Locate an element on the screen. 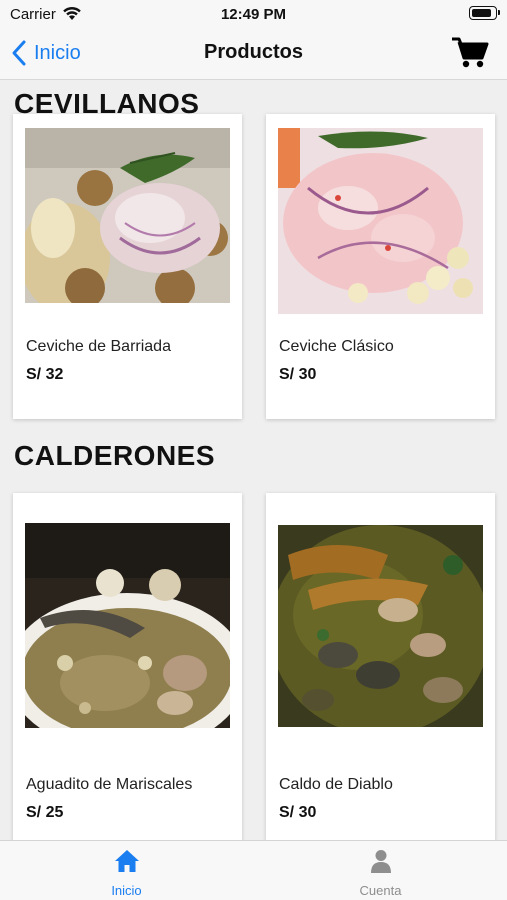 This screenshot has height=900, width=507. product-image-caldo-diablo is located at coordinates (380, 626).